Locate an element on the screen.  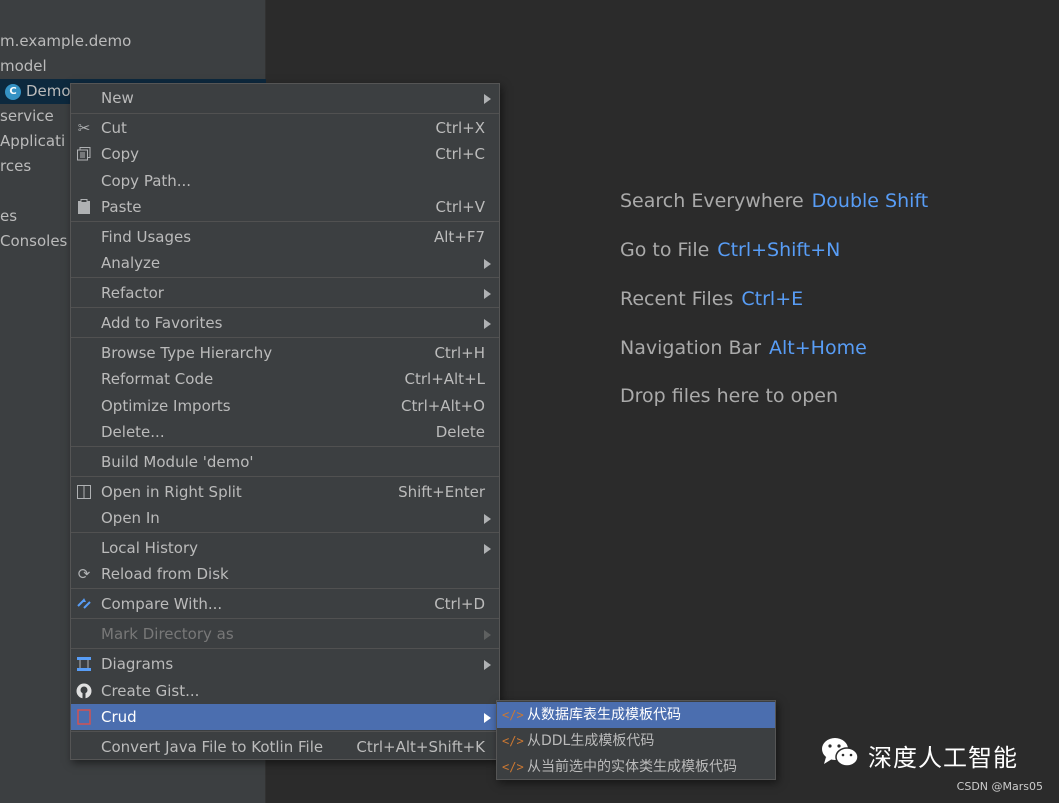
menu-item-browse-type-hierarchy: Browse Type Hierarchy Ctrl+H is located at coordinates (285, 353).